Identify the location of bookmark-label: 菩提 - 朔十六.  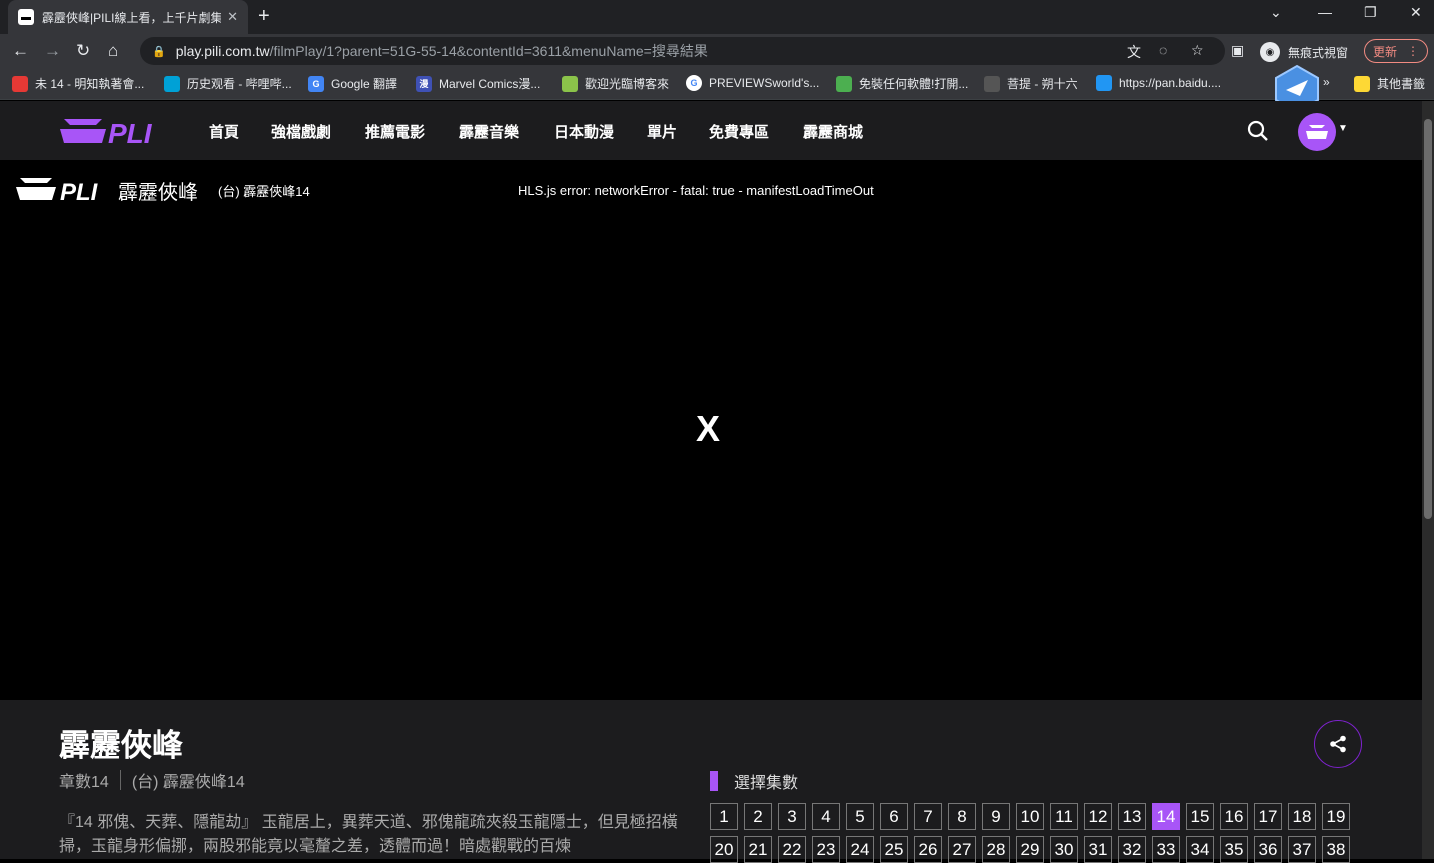
(1042, 84).